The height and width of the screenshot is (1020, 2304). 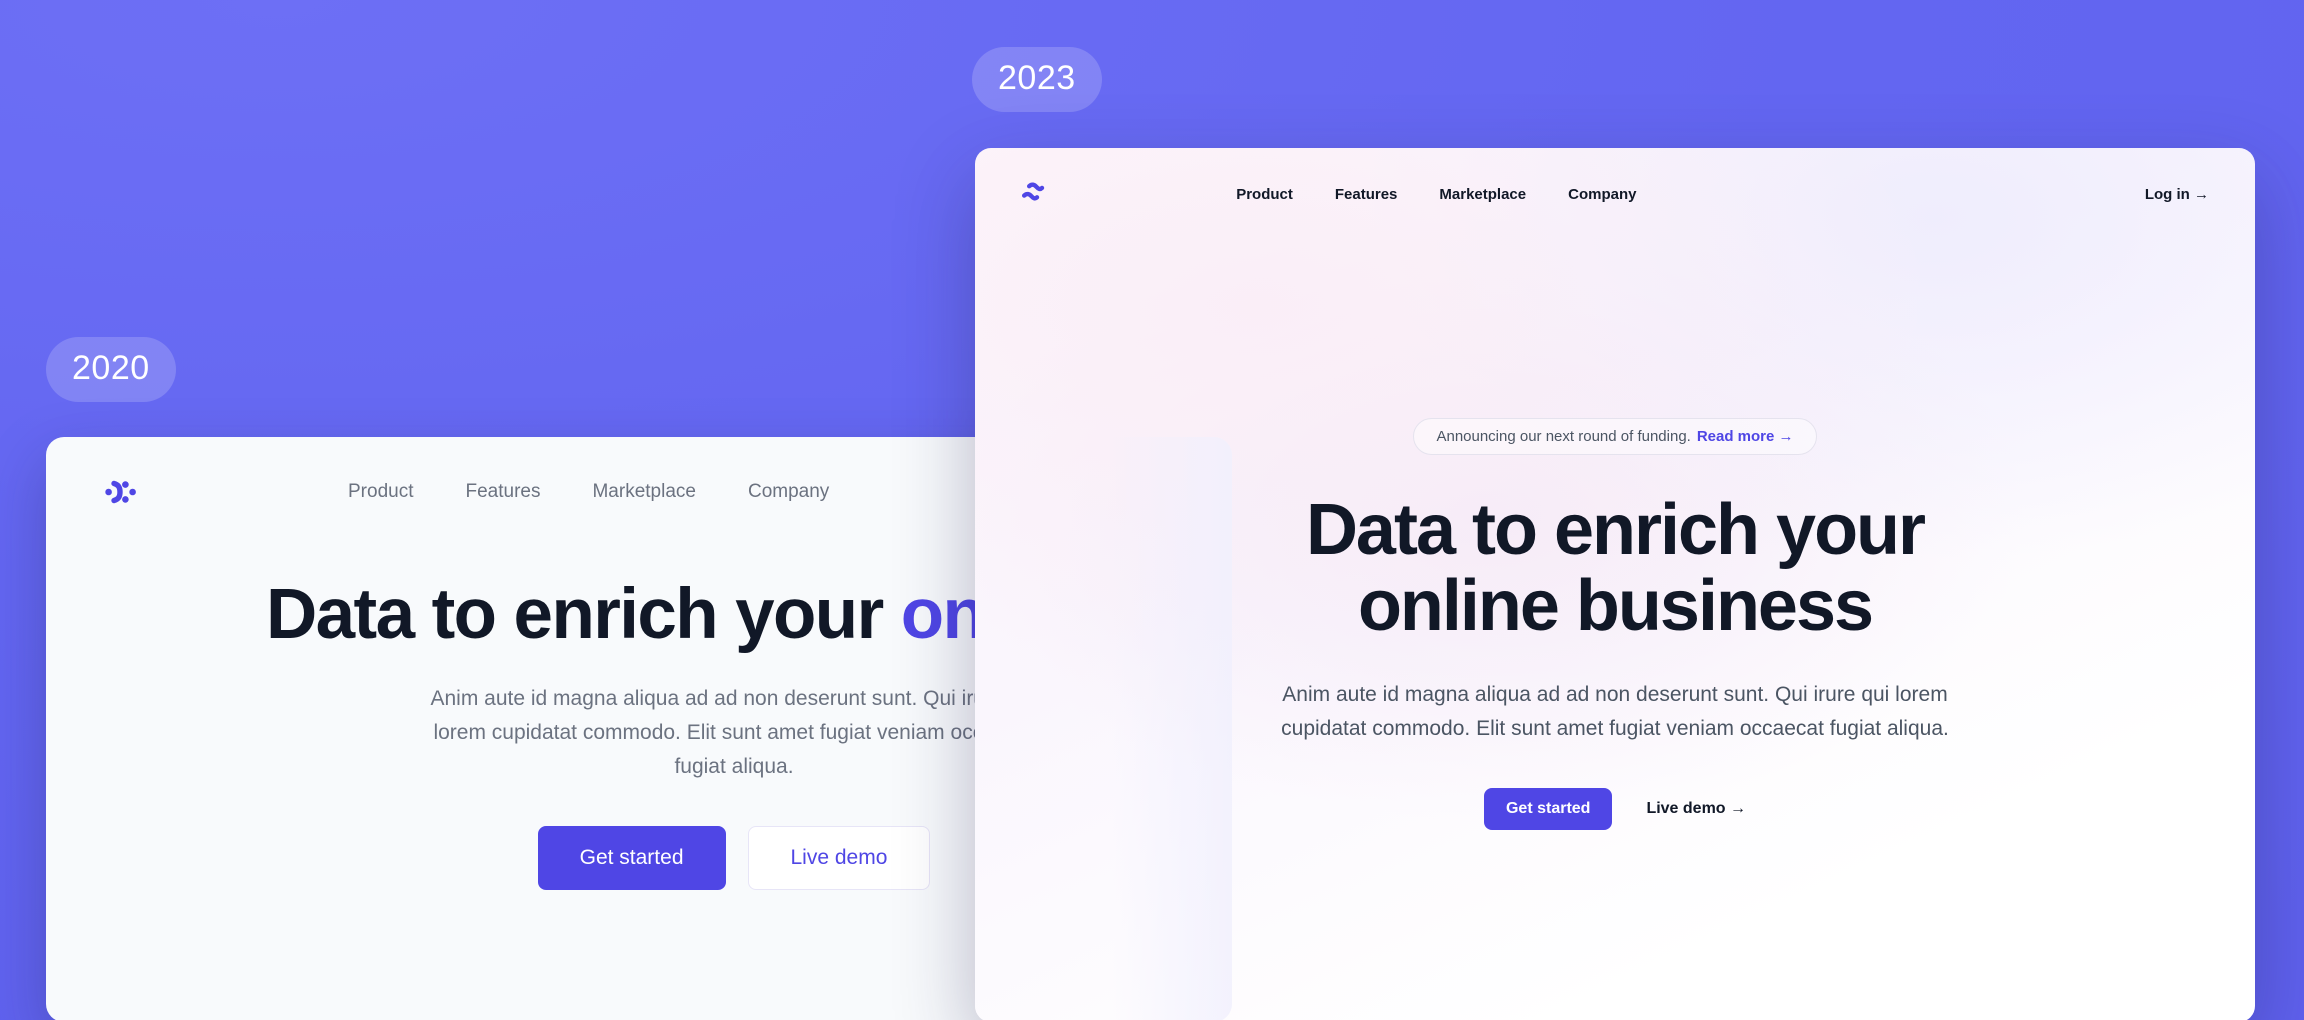 I want to click on live-demo-link-2023: Live demo →, so click(x=1696, y=809).